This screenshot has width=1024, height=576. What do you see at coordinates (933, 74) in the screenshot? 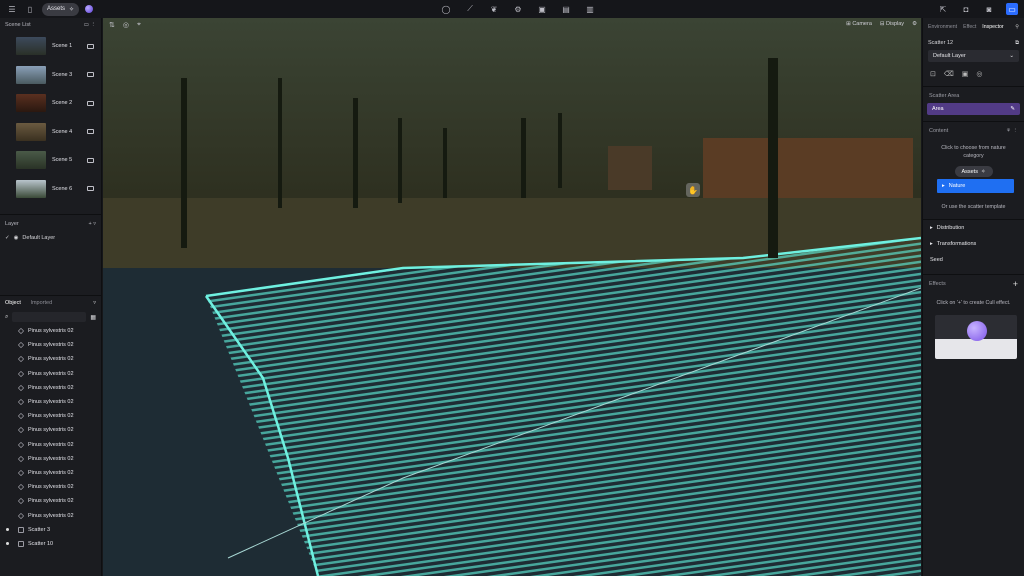
I see `frame-icon: ⊡` at bounding box center [933, 74].